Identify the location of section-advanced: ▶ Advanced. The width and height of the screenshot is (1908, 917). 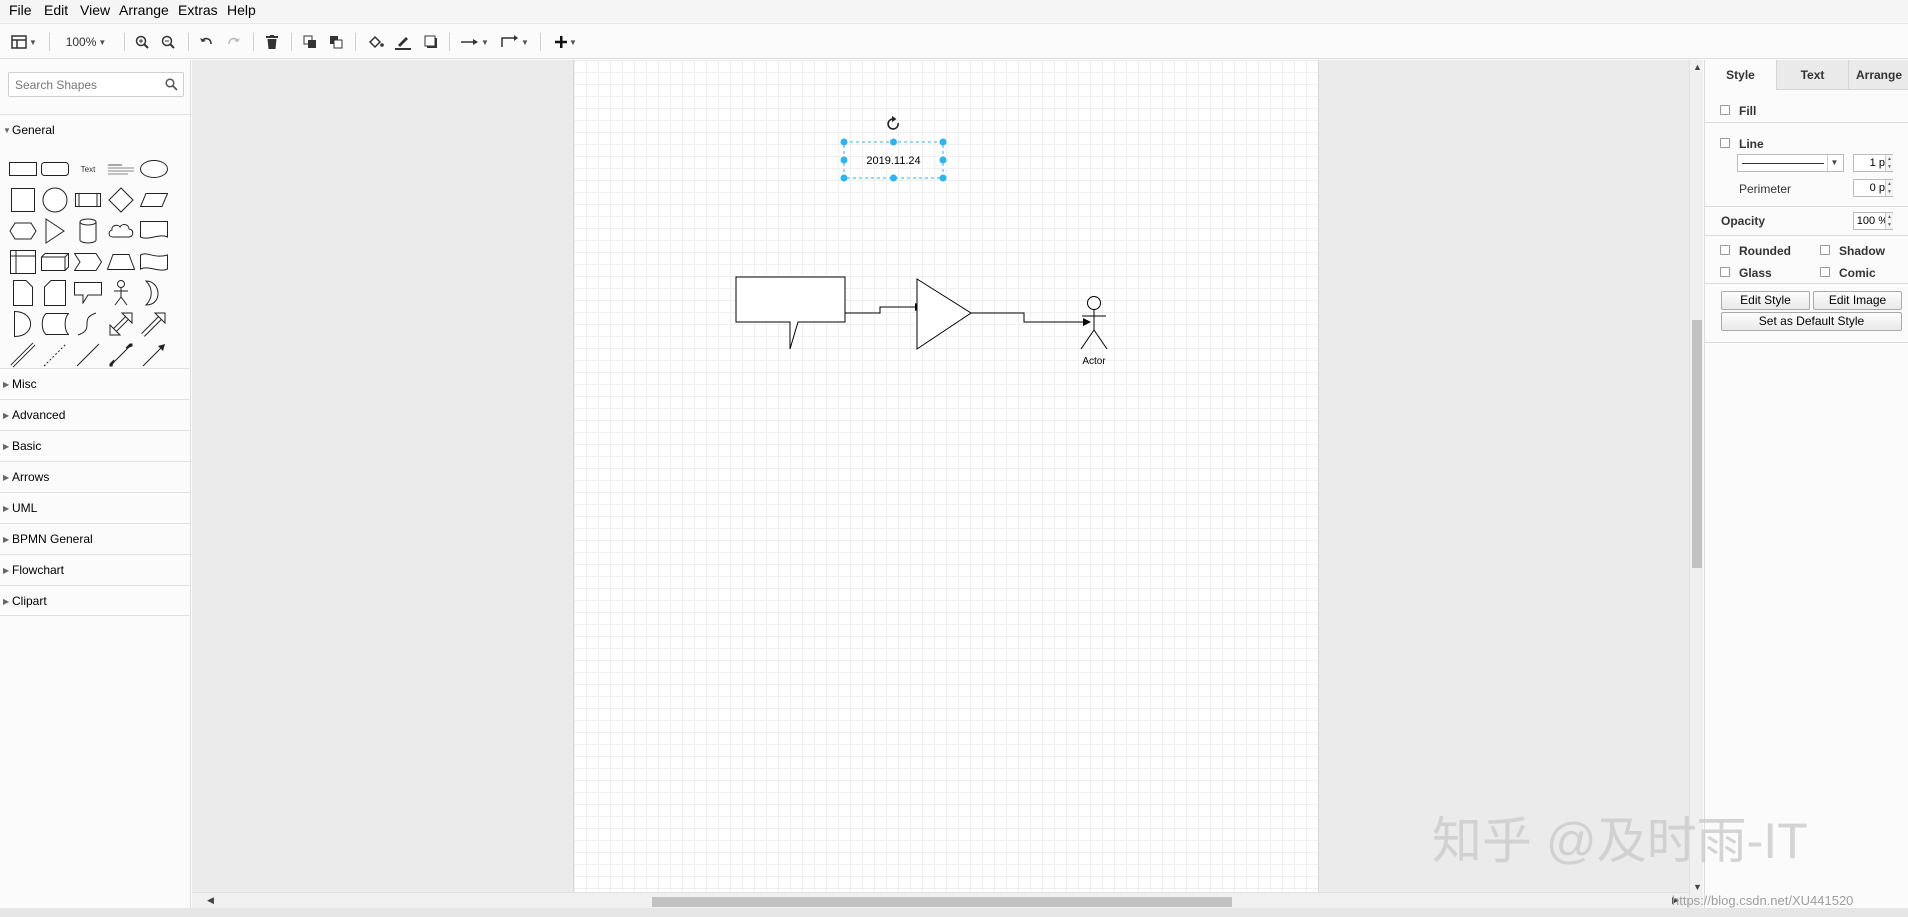
(95, 414).